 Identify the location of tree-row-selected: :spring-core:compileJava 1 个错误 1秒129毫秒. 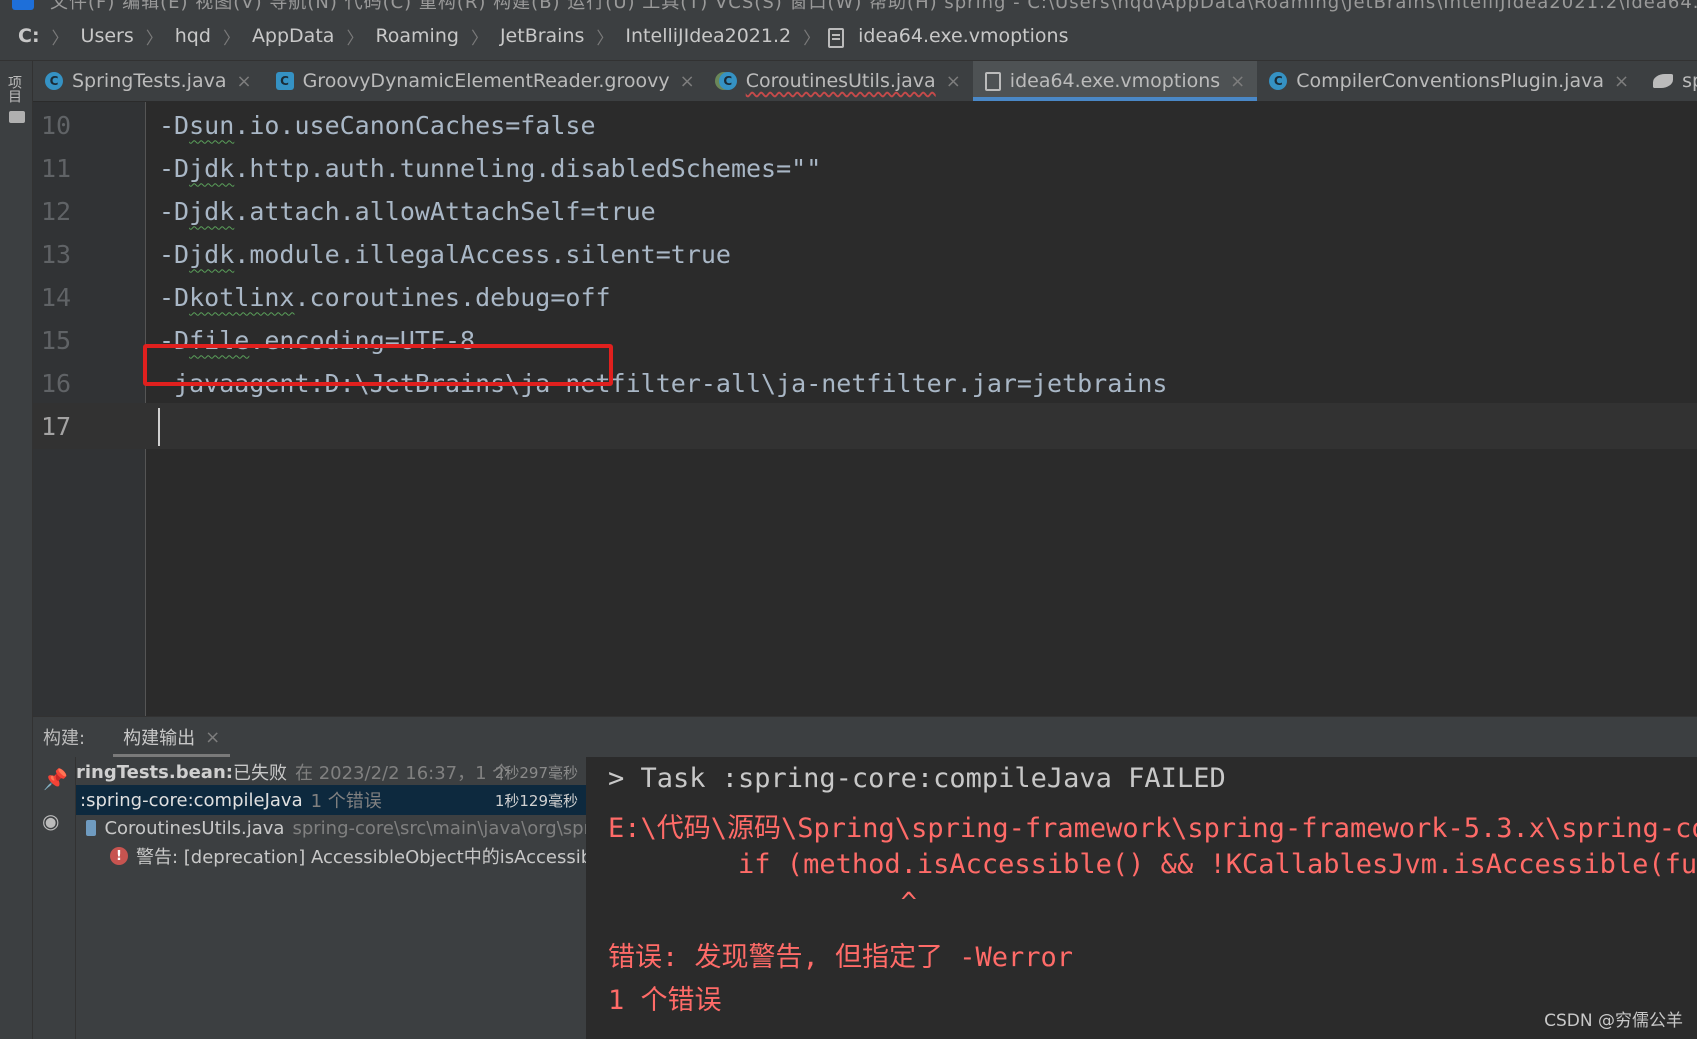
(331, 800).